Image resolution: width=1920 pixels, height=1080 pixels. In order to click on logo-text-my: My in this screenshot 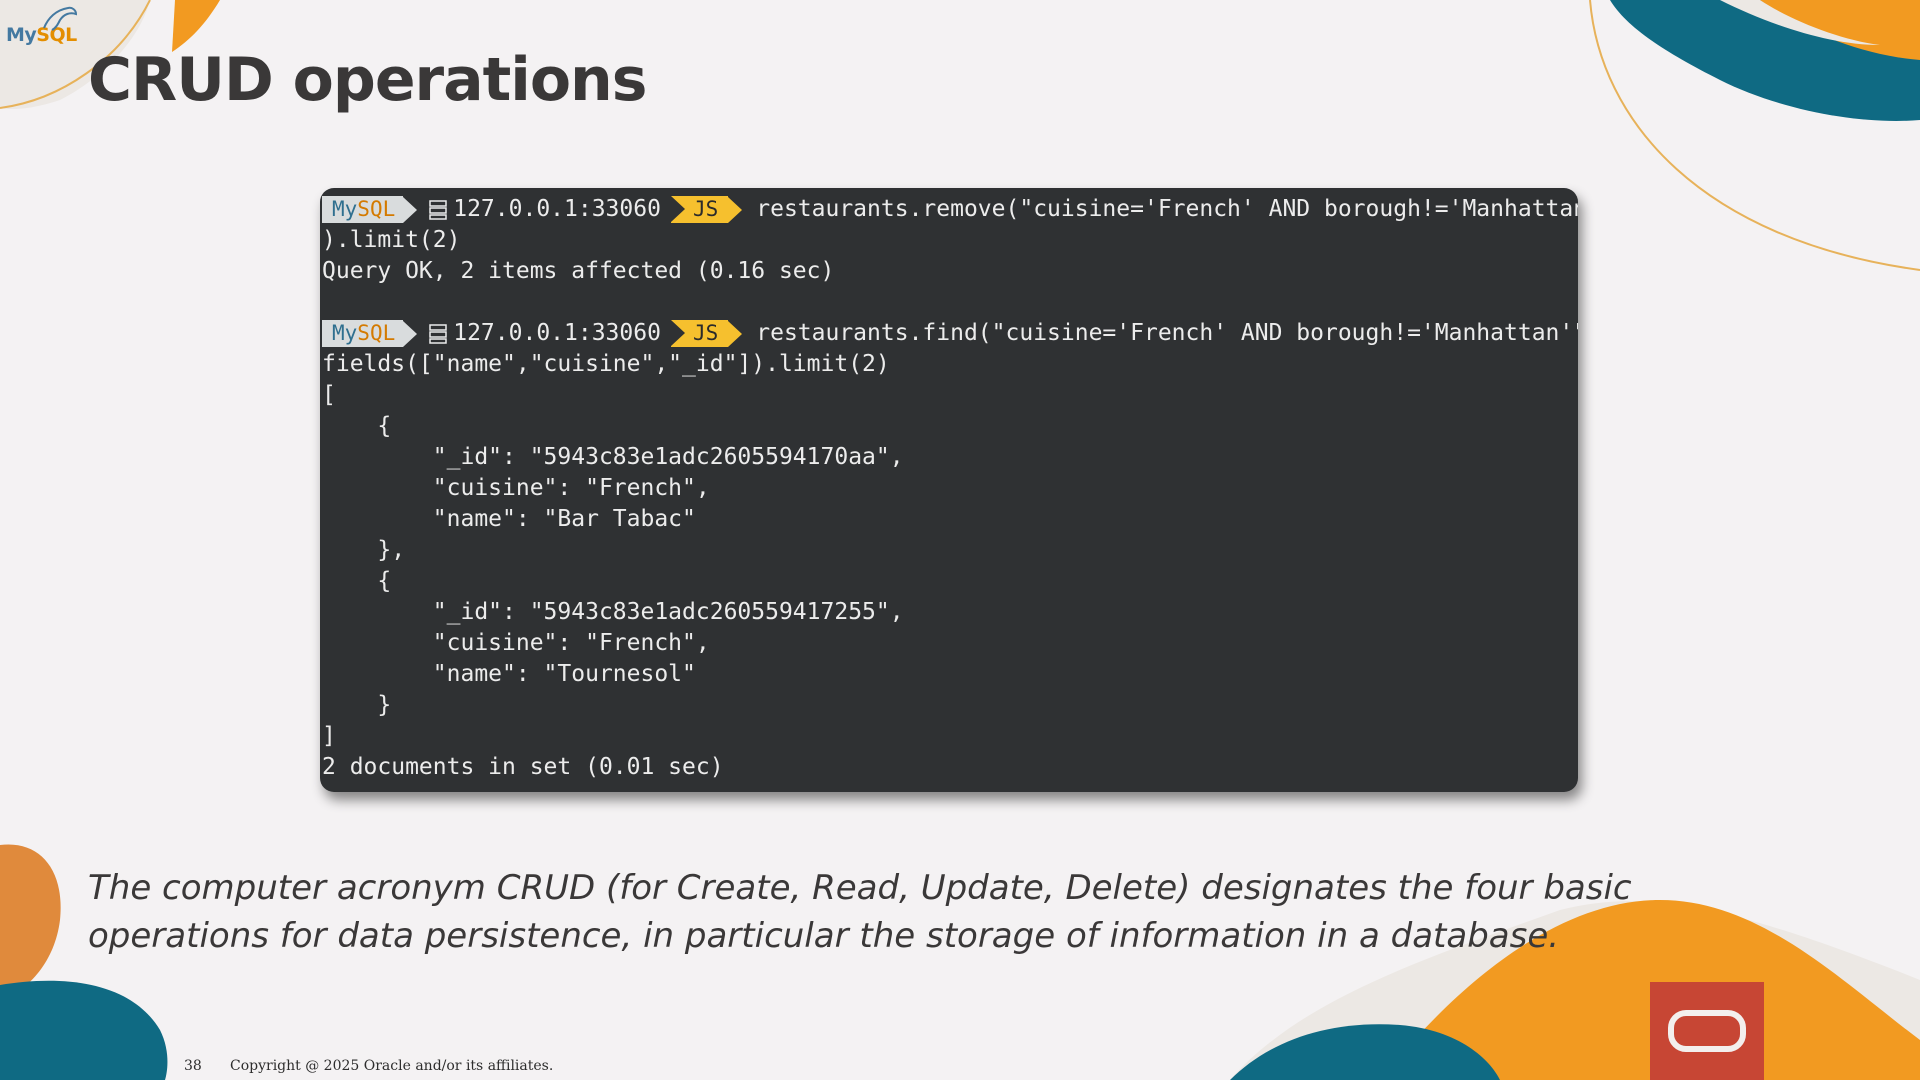, I will do `click(21, 35)`.